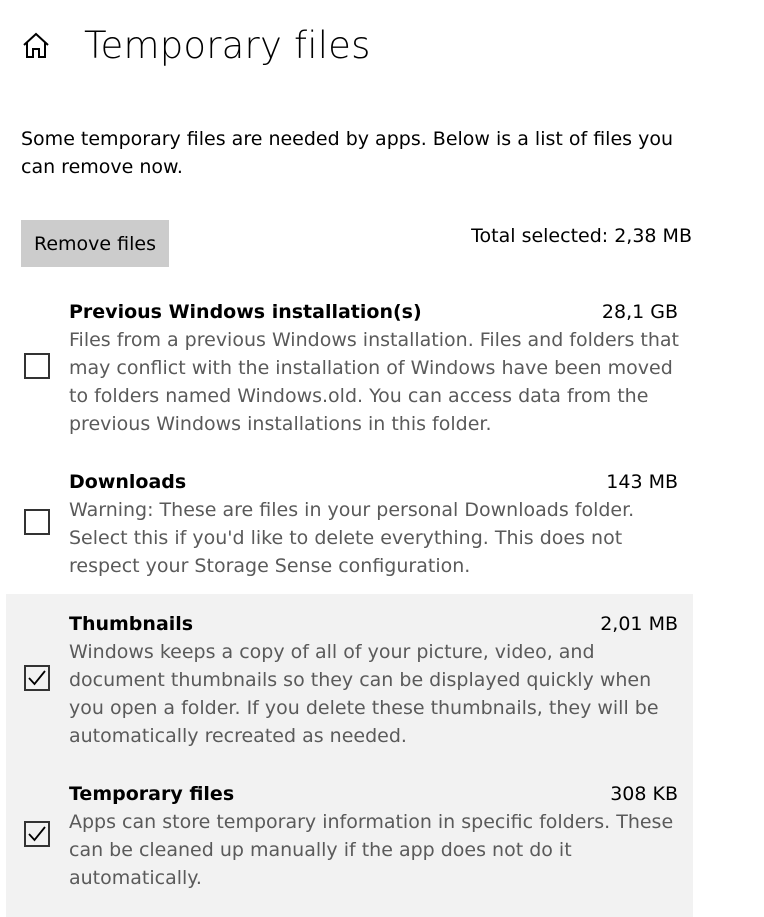 The height and width of the screenshot is (917, 764). What do you see at coordinates (639, 312) in the screenshot?
I see `item-size: 28,1 GB` at bounding box center [639, 312].